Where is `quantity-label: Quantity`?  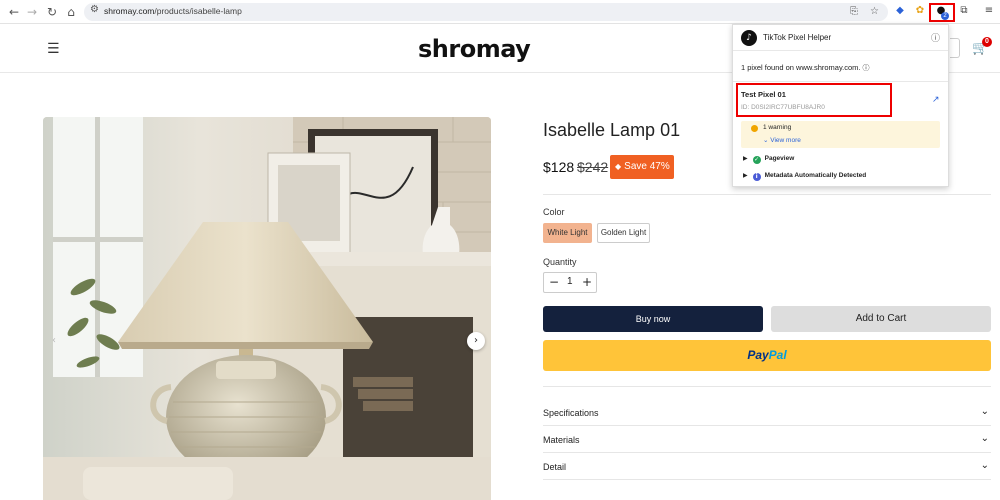
quantity-label: Quantity is located at coordinates (560, 262).